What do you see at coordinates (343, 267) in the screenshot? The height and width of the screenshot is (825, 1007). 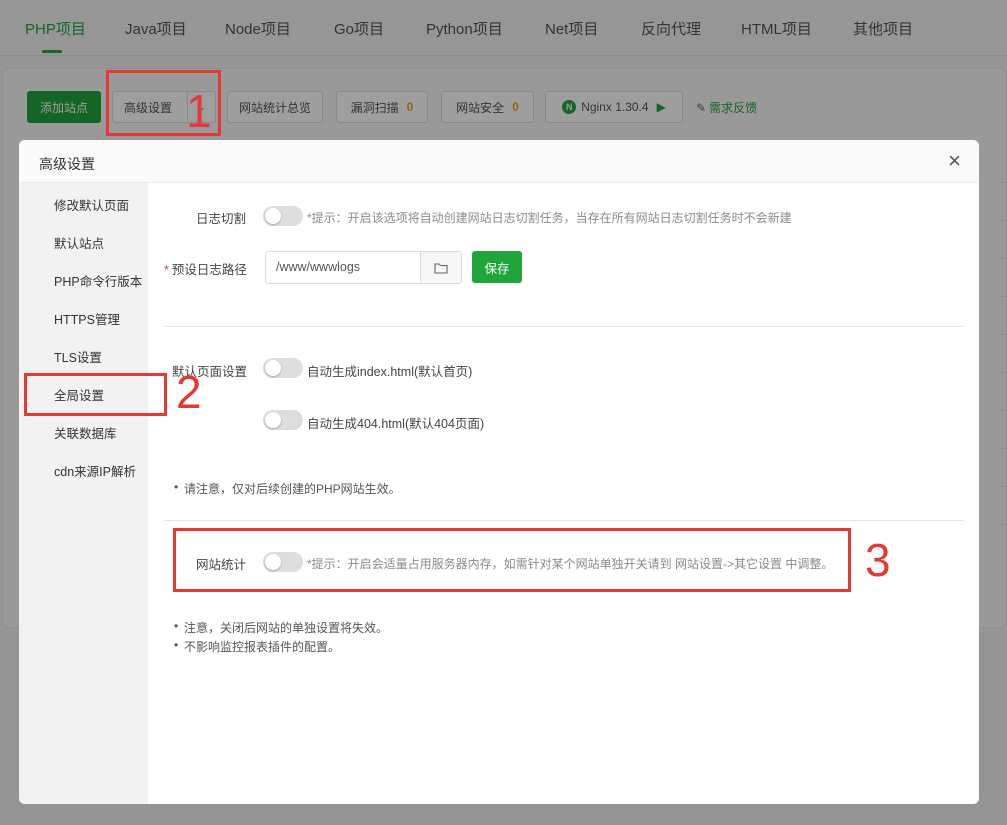 I see `log-path-input: /www/wwwlogs` at bounding box center [343, 267].